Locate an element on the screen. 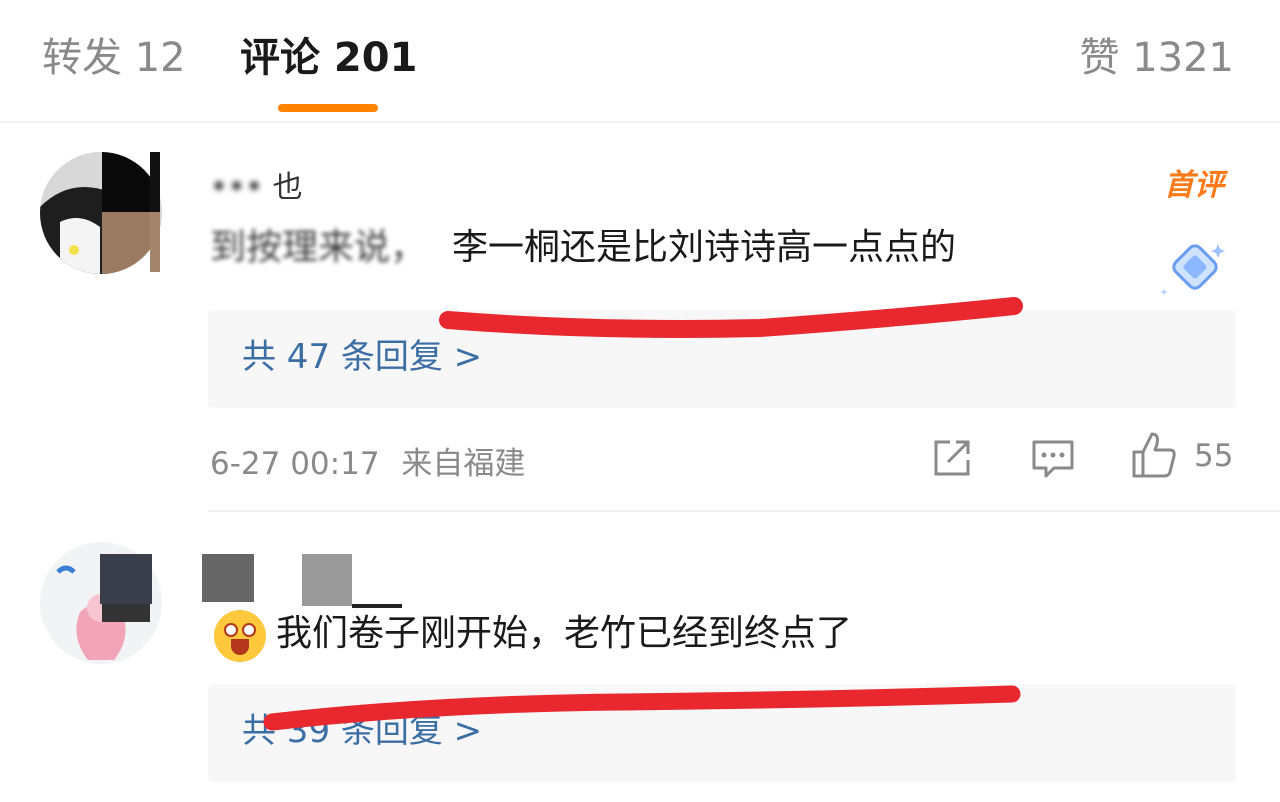 Image resolution: width=1280 pixels, height=802 pixels. comment-meta: 6-27 00:17 来自福建 is located at coordinates (367, 460).